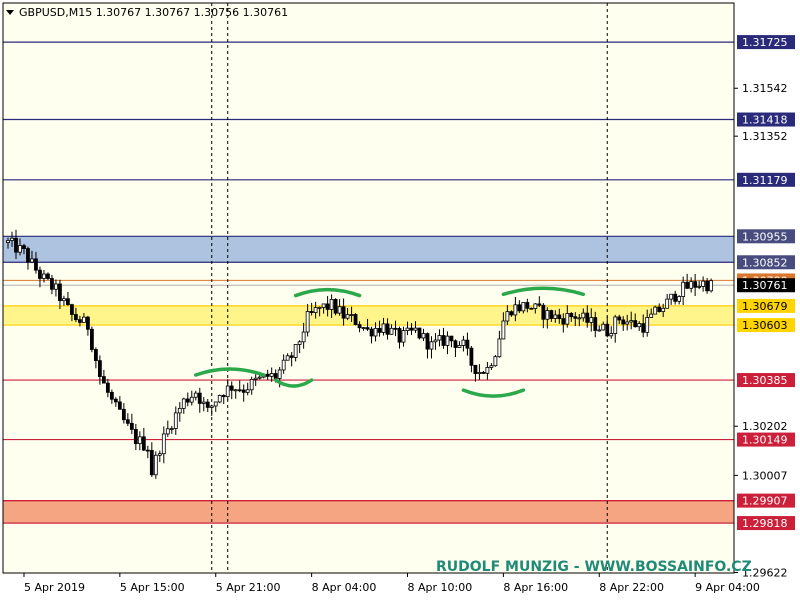 This screenshot has width=800, height=604. What do you see at coordinates (765, 88) in the screenshot?
I see `price-tick-label: 1.31542` at bounding box center [765, 88].